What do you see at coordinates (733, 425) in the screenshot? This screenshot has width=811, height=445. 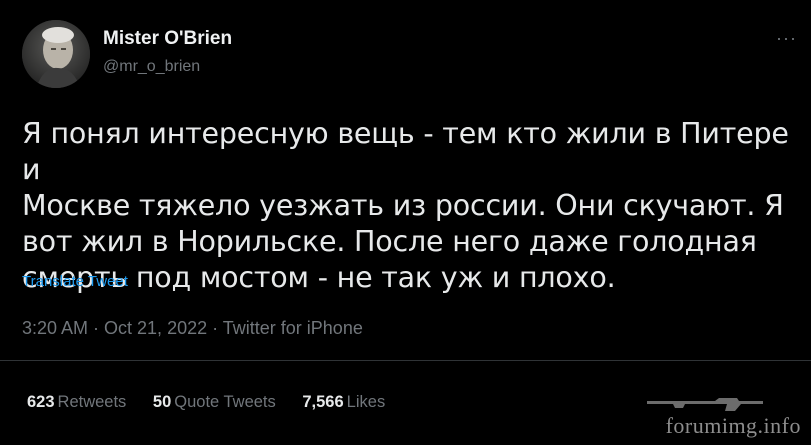 I see `watermark: forumimg.info` at bounding box center [733, 425].